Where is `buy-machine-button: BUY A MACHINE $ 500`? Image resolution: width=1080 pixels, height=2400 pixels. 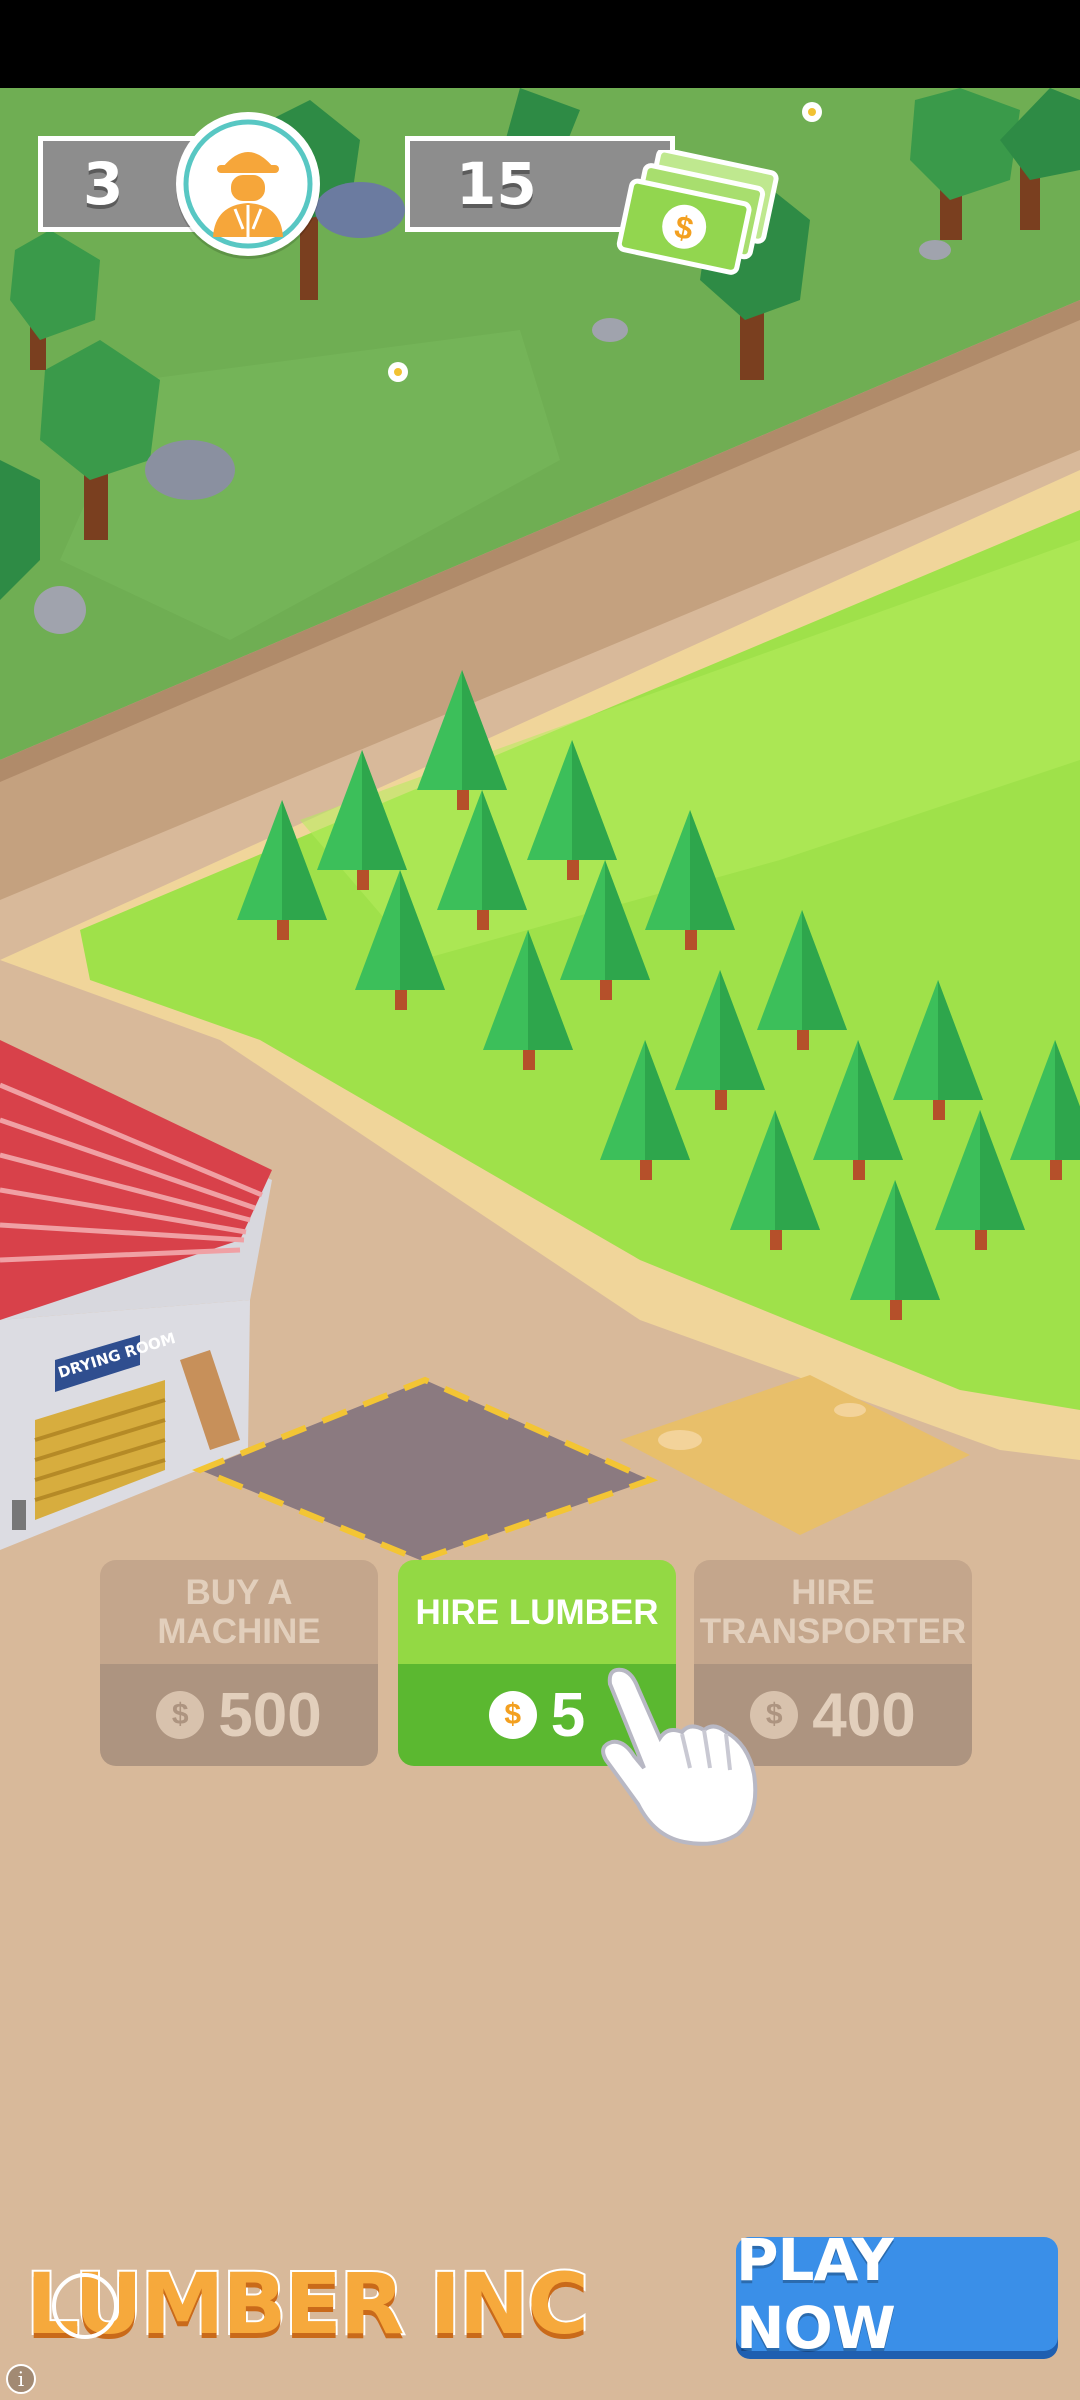 buy-machine-button: BUY A MACHINE $ 500 is located at coordinates (239, 1663).